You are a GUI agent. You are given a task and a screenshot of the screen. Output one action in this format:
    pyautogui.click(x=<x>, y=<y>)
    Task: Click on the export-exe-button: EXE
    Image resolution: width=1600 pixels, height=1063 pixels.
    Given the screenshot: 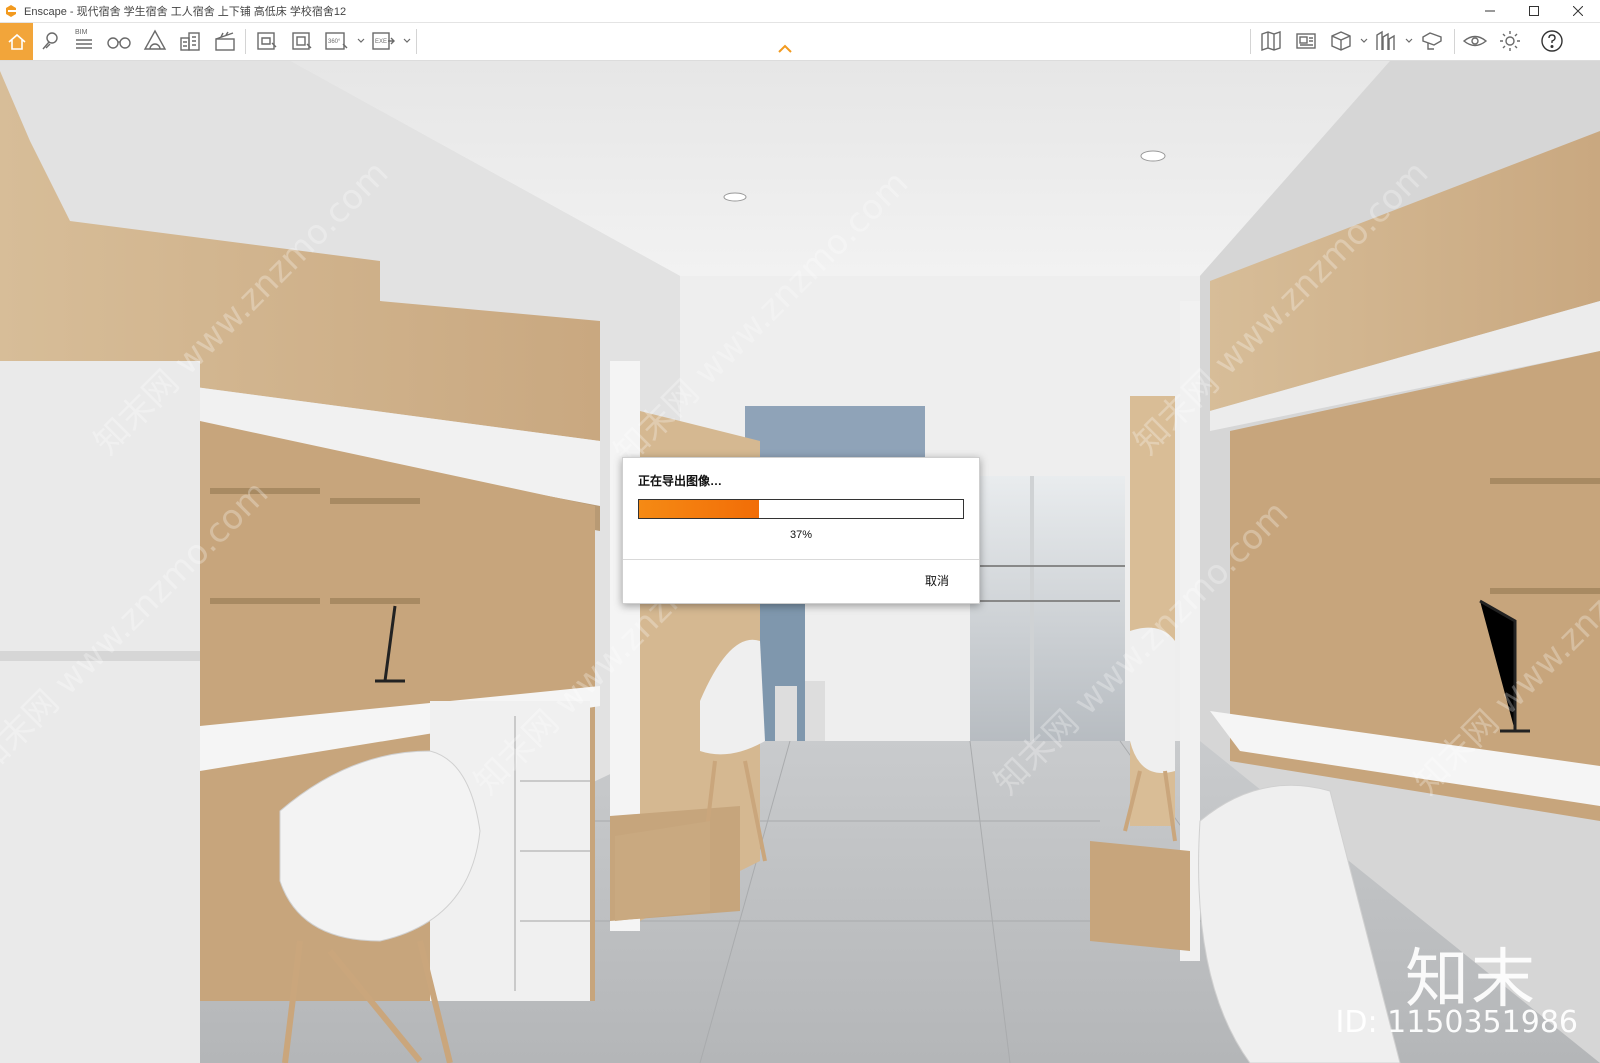 What is the action you would take?
    pyautogui.click(x=384, y=41)
    